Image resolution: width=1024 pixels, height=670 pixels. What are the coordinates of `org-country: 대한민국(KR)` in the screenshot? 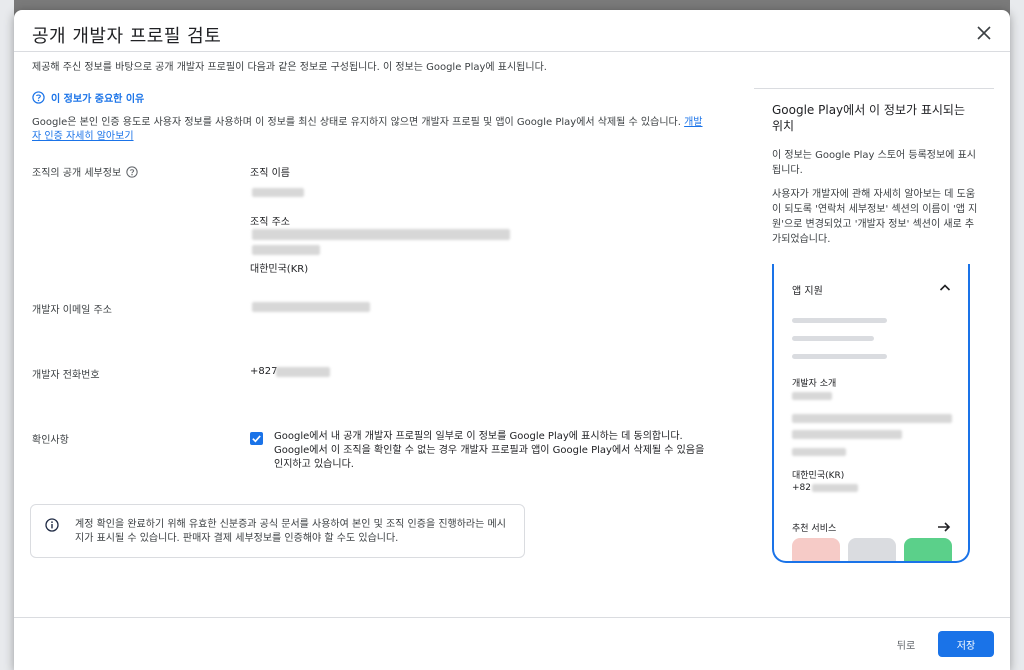 It's located at (279, 269).